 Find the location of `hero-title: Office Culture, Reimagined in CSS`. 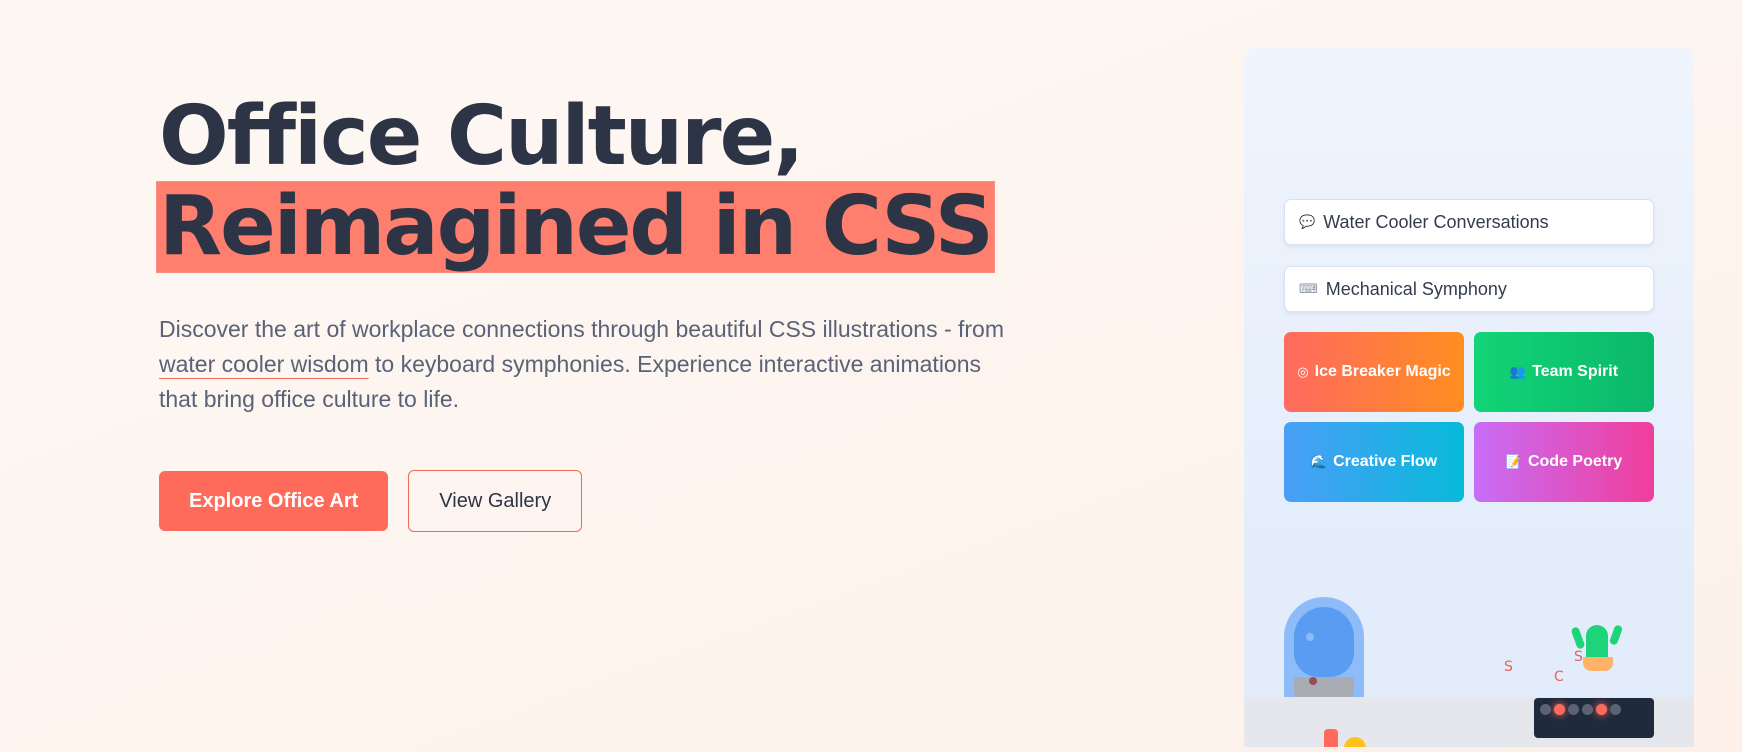

hero-title: Office Culture, Reimagined in CSS is located at coordinates (598, 181).